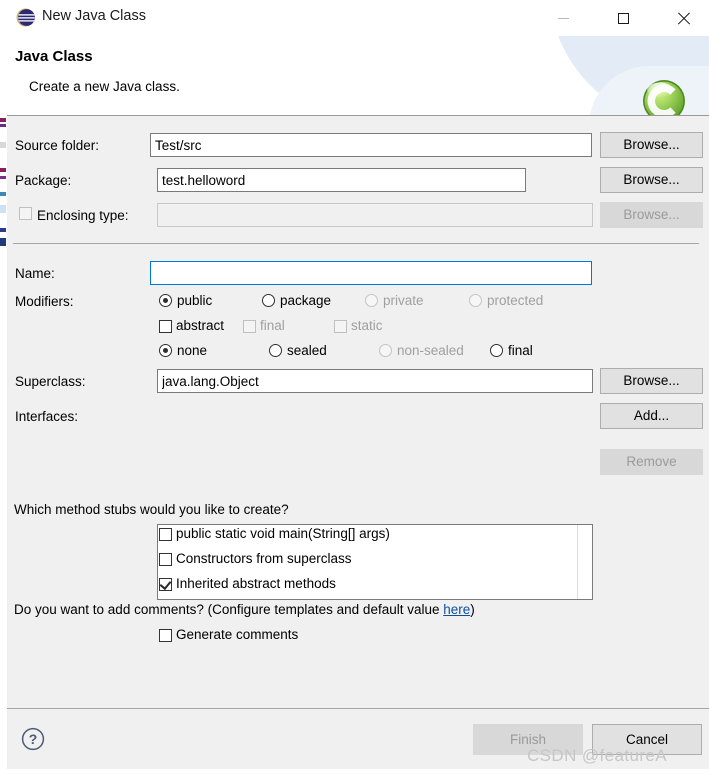 The width and height of the screenshot is (709, 774). What do you see at coordinates (385, 350) in the screenshot?
I see `sealed-radio-non-sealed` at bounding box center [385, 350].